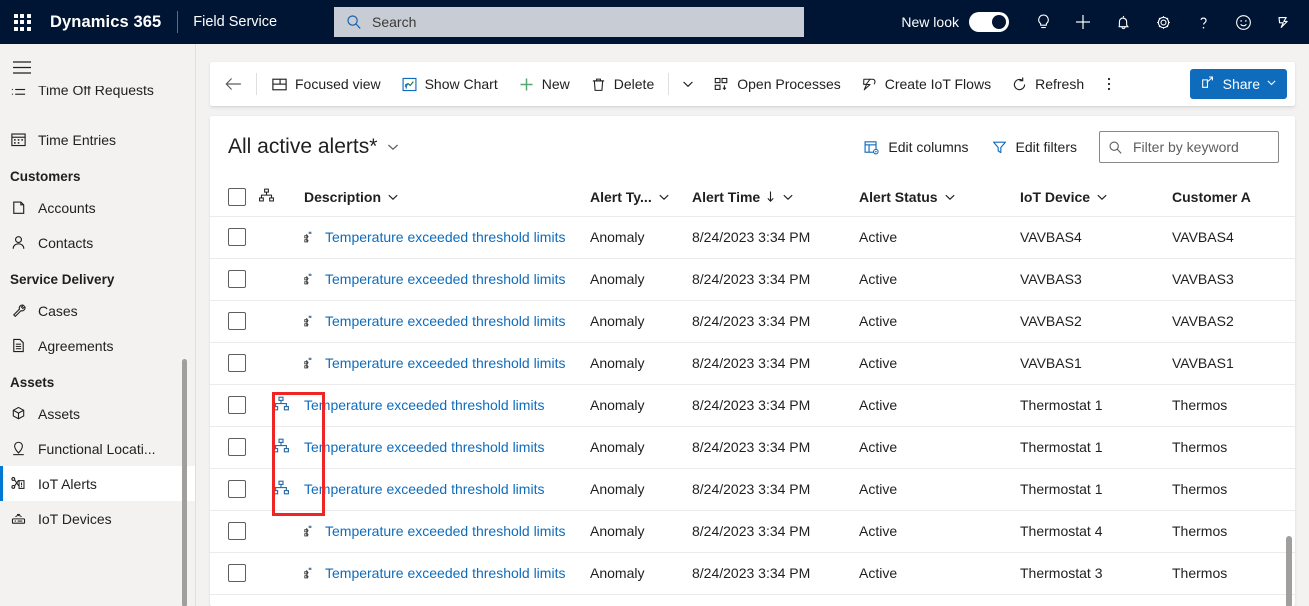  What do you see at coordinates (233, 84) in the screenshot?
I see `back-arrow-icon` at bounding box center [233, 84].